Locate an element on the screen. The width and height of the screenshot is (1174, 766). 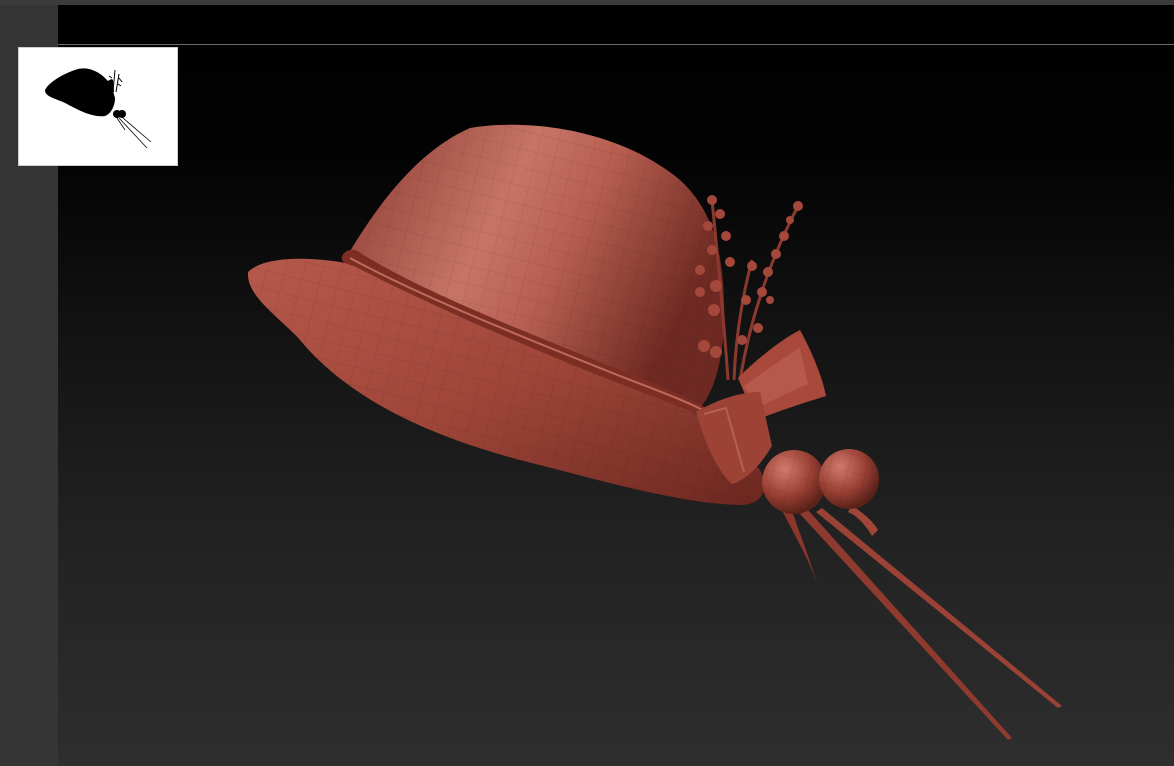
viewport-top-bar is located at coordinates (616, 25).